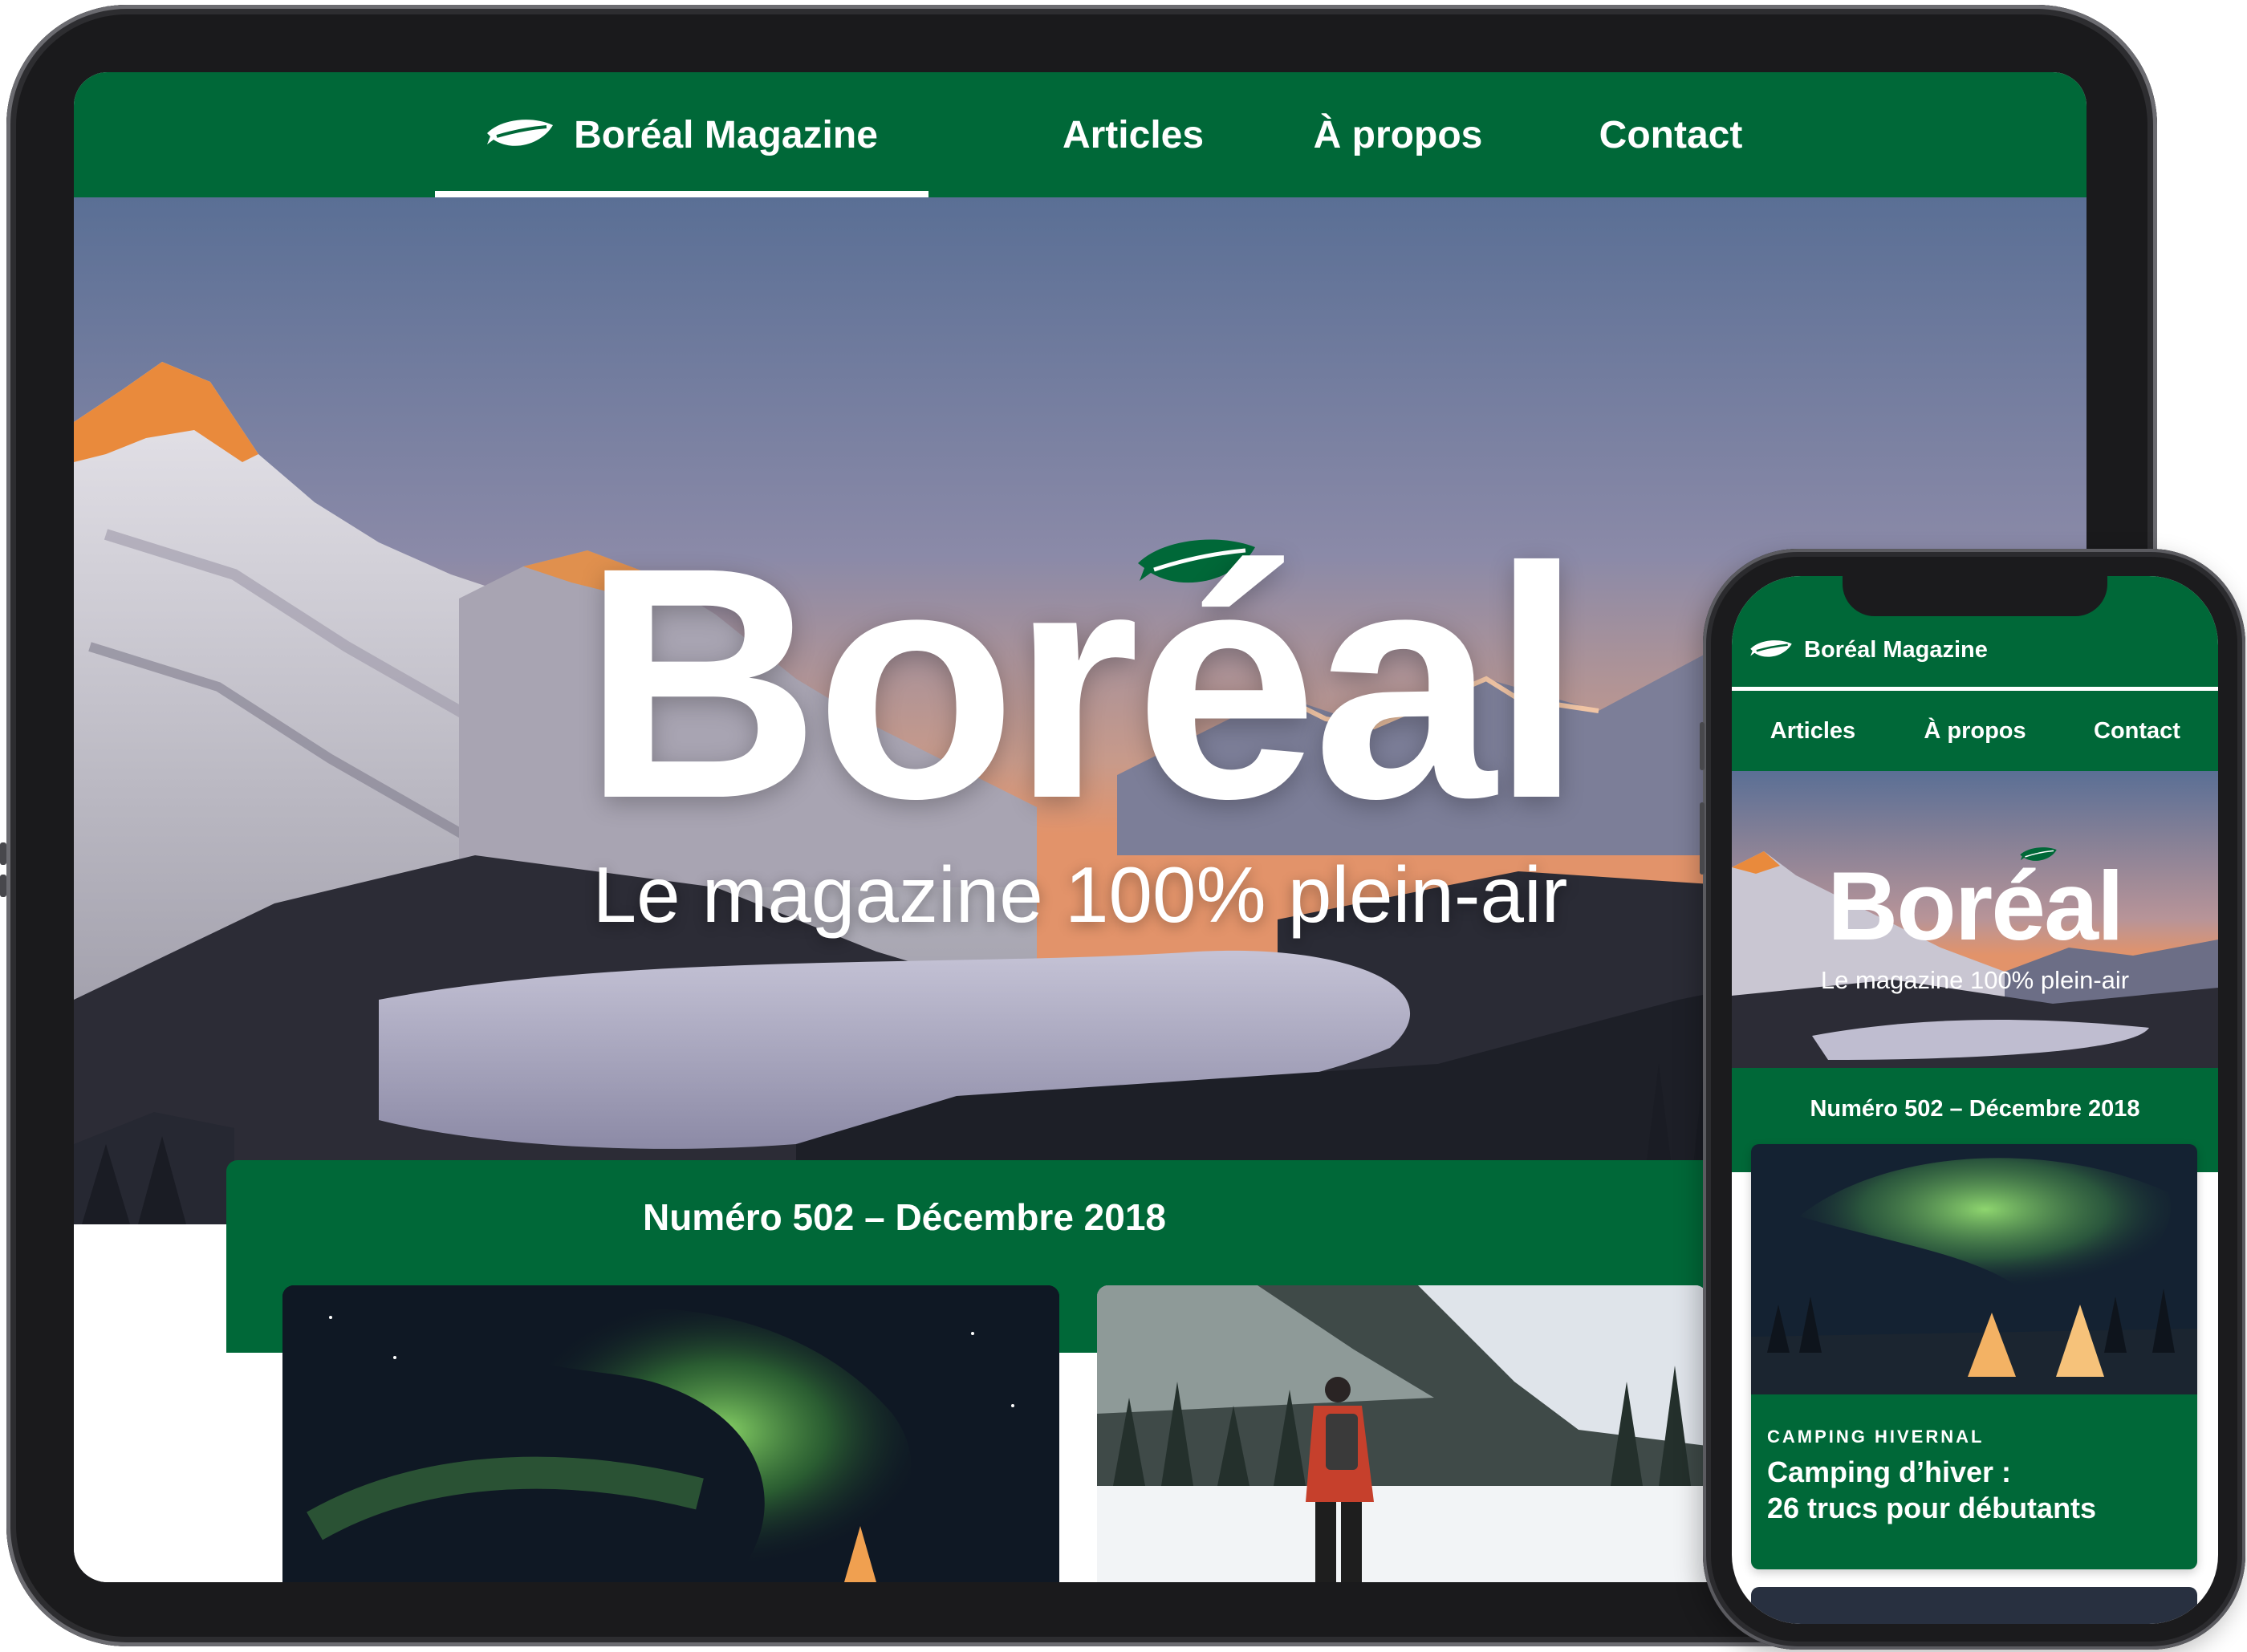 Image resolution: width=2247 pixels, height=1652 pixels. I want to click on phone-brand-link: Boréal Magazine, so click(1868, 650).